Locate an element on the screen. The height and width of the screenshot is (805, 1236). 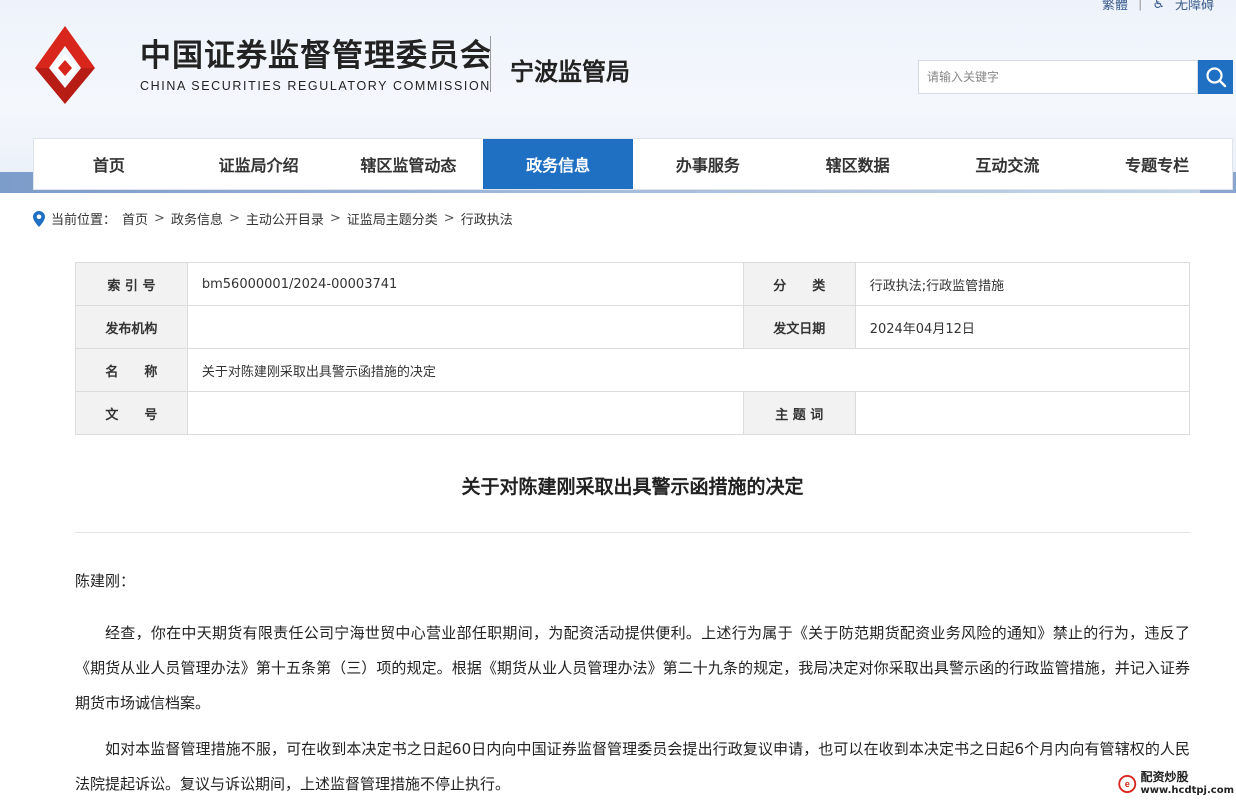
document-number-label: 文 号 is located at coordinates (131, 413).